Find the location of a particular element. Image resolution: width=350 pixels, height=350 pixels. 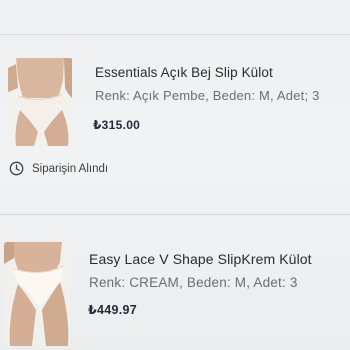

product-details: Renk: CREAM, Beden: M, Adet: 3 is located at coordinates (193, 282).